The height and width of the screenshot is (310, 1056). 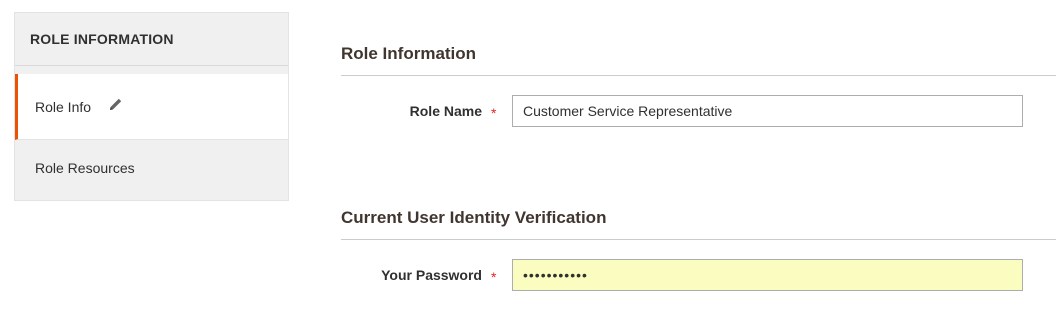 What do you see at coordinates (445, 111) in the screenshot?
I see `role-name-label: Role Name` at bounding box center [445, 111].